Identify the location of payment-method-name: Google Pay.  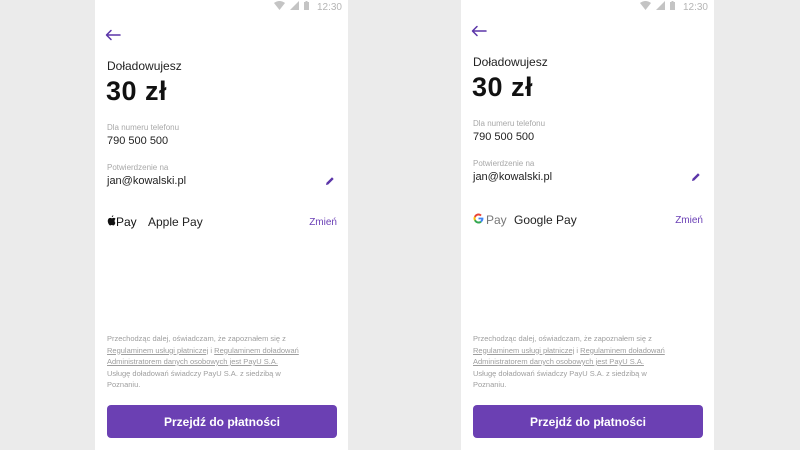
(545, 220).